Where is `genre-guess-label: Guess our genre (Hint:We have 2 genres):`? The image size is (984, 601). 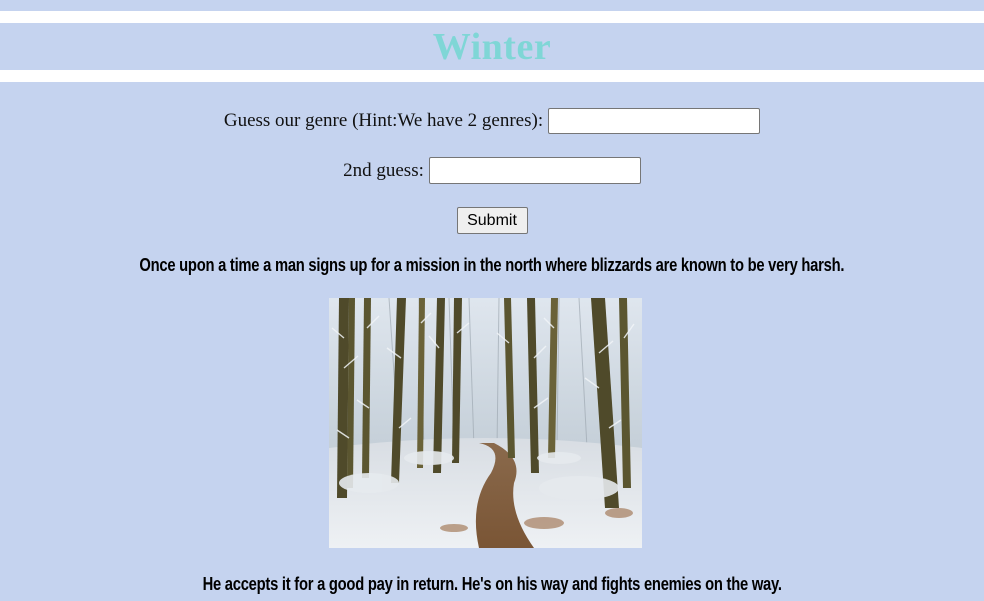
genre-guess-label: Guess our genre (Hint:We have 2 genres): is located at coordinates (383, 120).